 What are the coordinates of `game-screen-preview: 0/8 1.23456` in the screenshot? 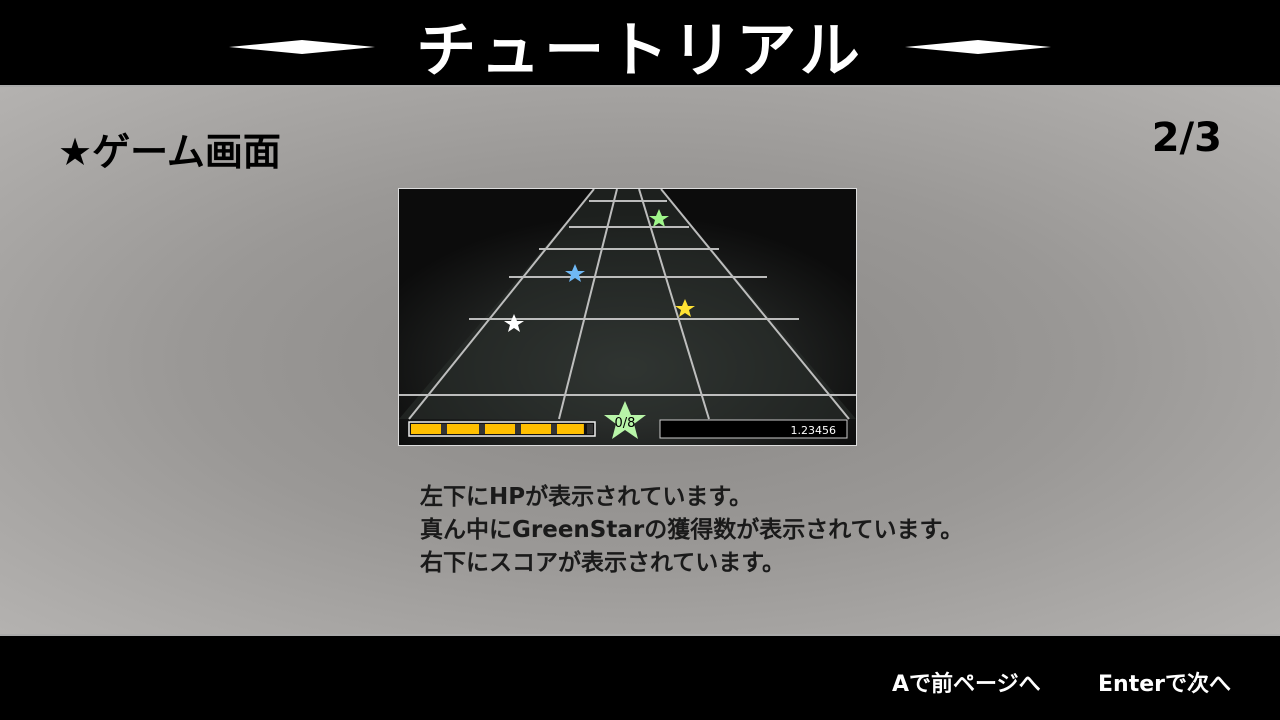 It's located at (627, 317).